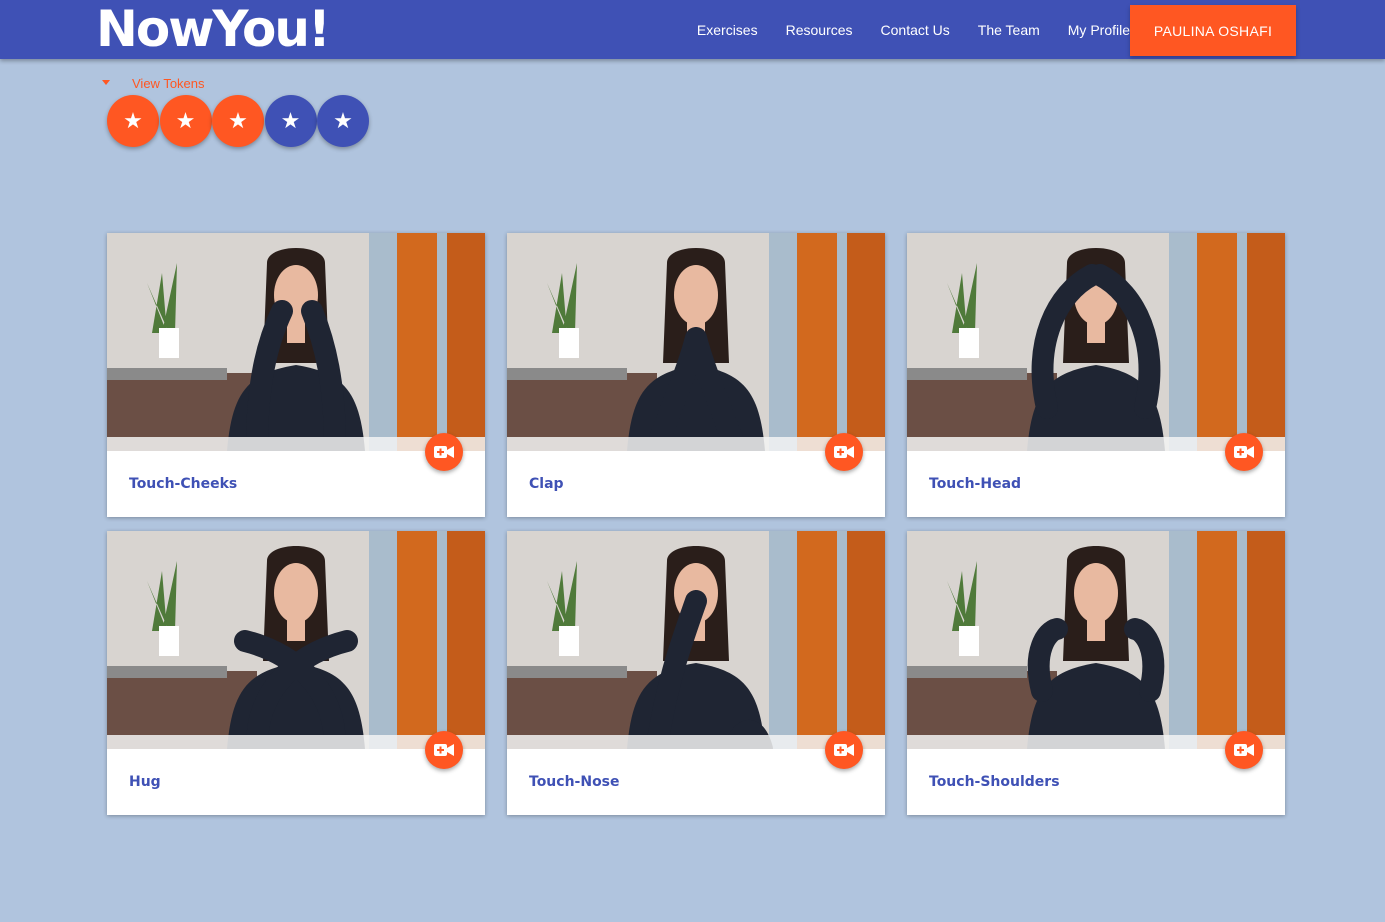 Image resolution: width=1385 pixels, height=922 pixels. What do you see at coordinates (1099, 30) in the screenshot?
I see `nav-my-profile: My Profile` at bounding box center [1099, 30].